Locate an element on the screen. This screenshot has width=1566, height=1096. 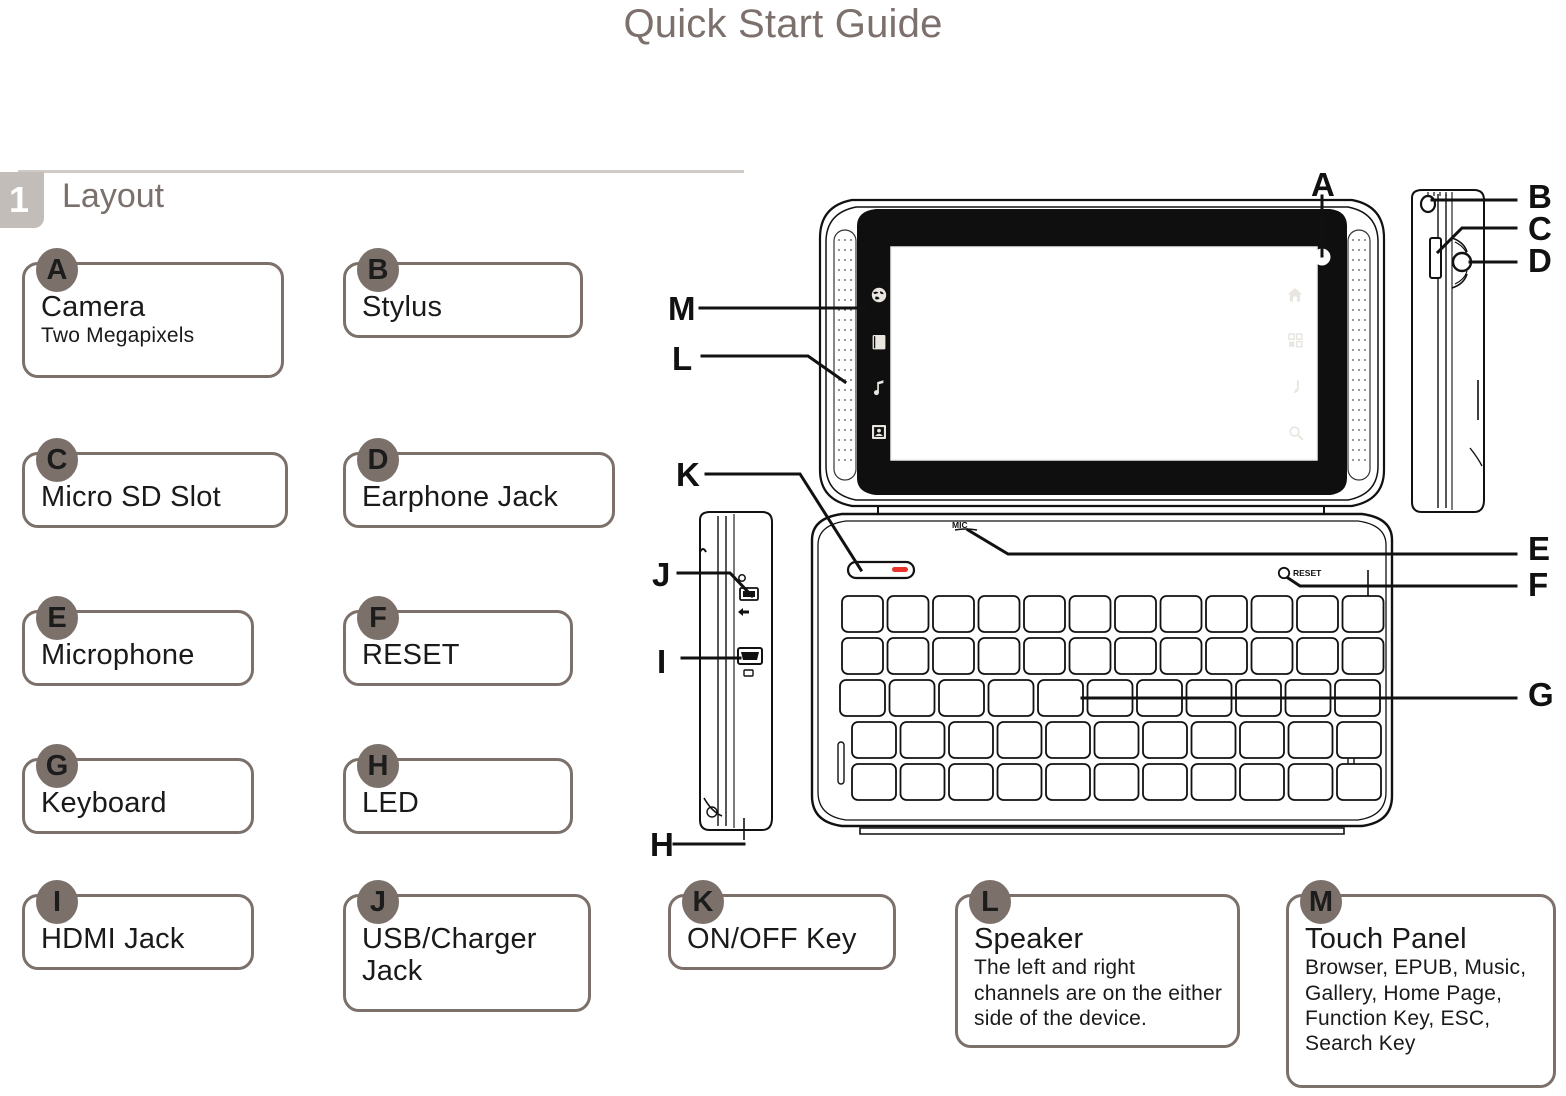
callout-label-led: H is located at coordinates (662, 844).